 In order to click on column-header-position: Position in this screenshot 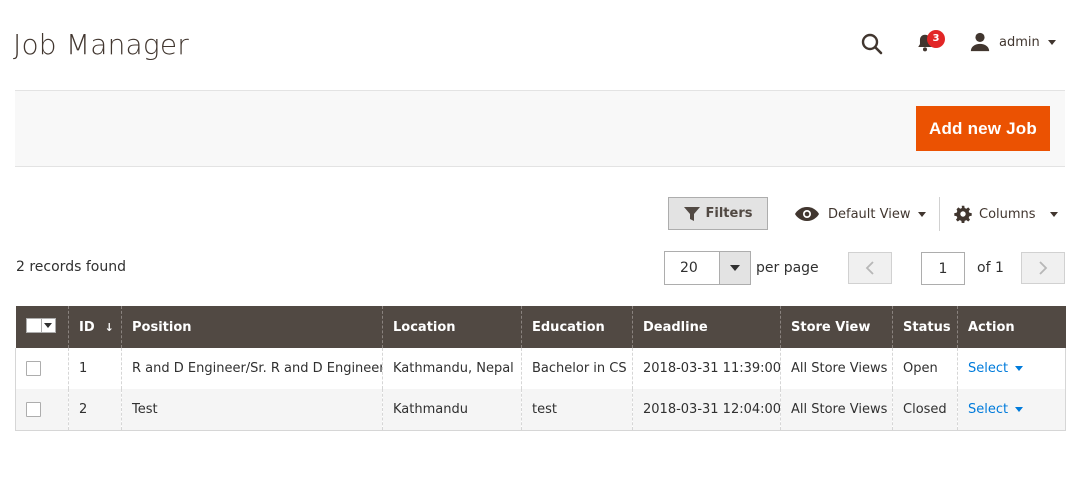, I will do `click(252, 327)`.